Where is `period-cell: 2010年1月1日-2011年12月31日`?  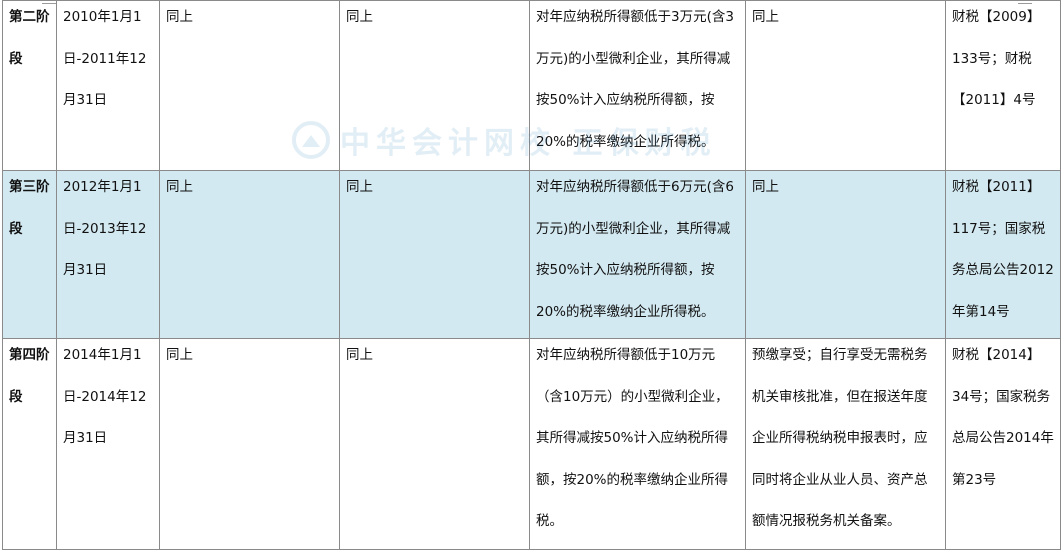
period-cell: 2010年1月1日-2011年12月31日 is located at coordinates (108, 85).